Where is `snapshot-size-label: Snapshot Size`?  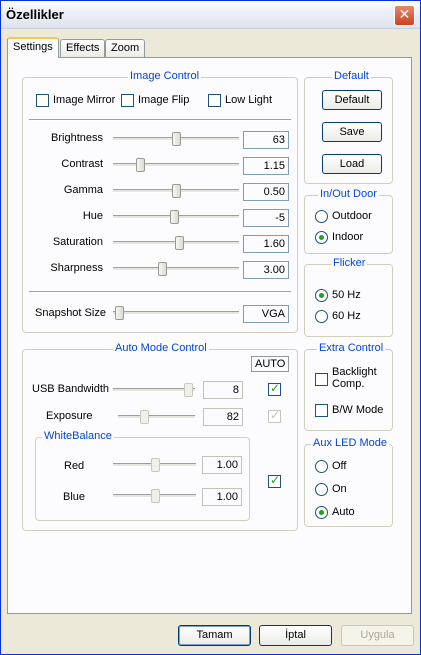 snapshot-size-label: Snapshot Size is located at coordinates (70, 313).